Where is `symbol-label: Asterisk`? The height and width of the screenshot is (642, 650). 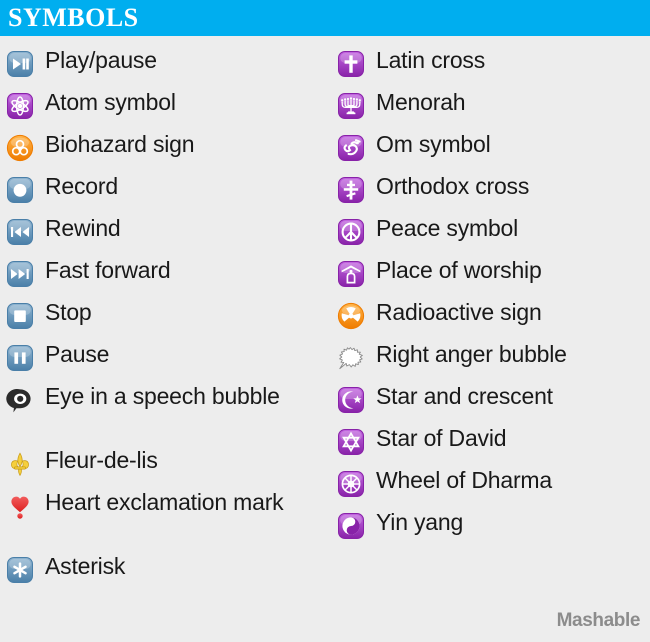
symbol-label: Asterisk is located at coordinates (85, 566).